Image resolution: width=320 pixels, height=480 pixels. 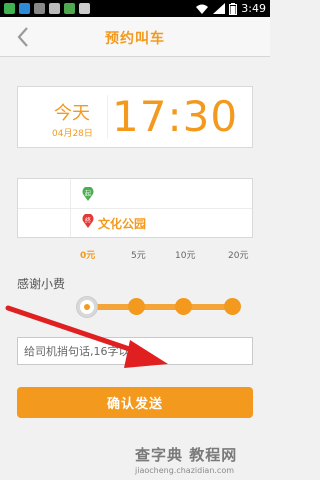 What do you see at coordinates (72, 134) in the screenshot?
I see `date-label: 04月28日` at bounding box center [72, 134].